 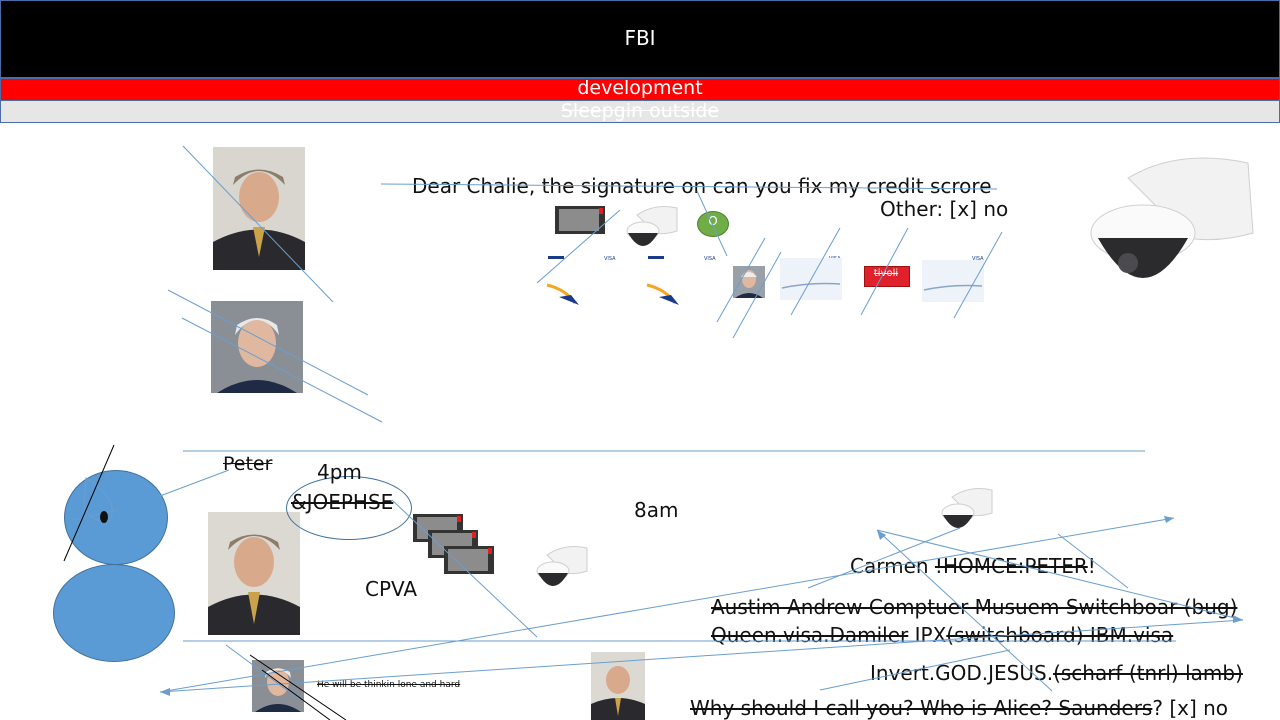 I want to click on blue-circle-lower, so click(x=114, y=613).